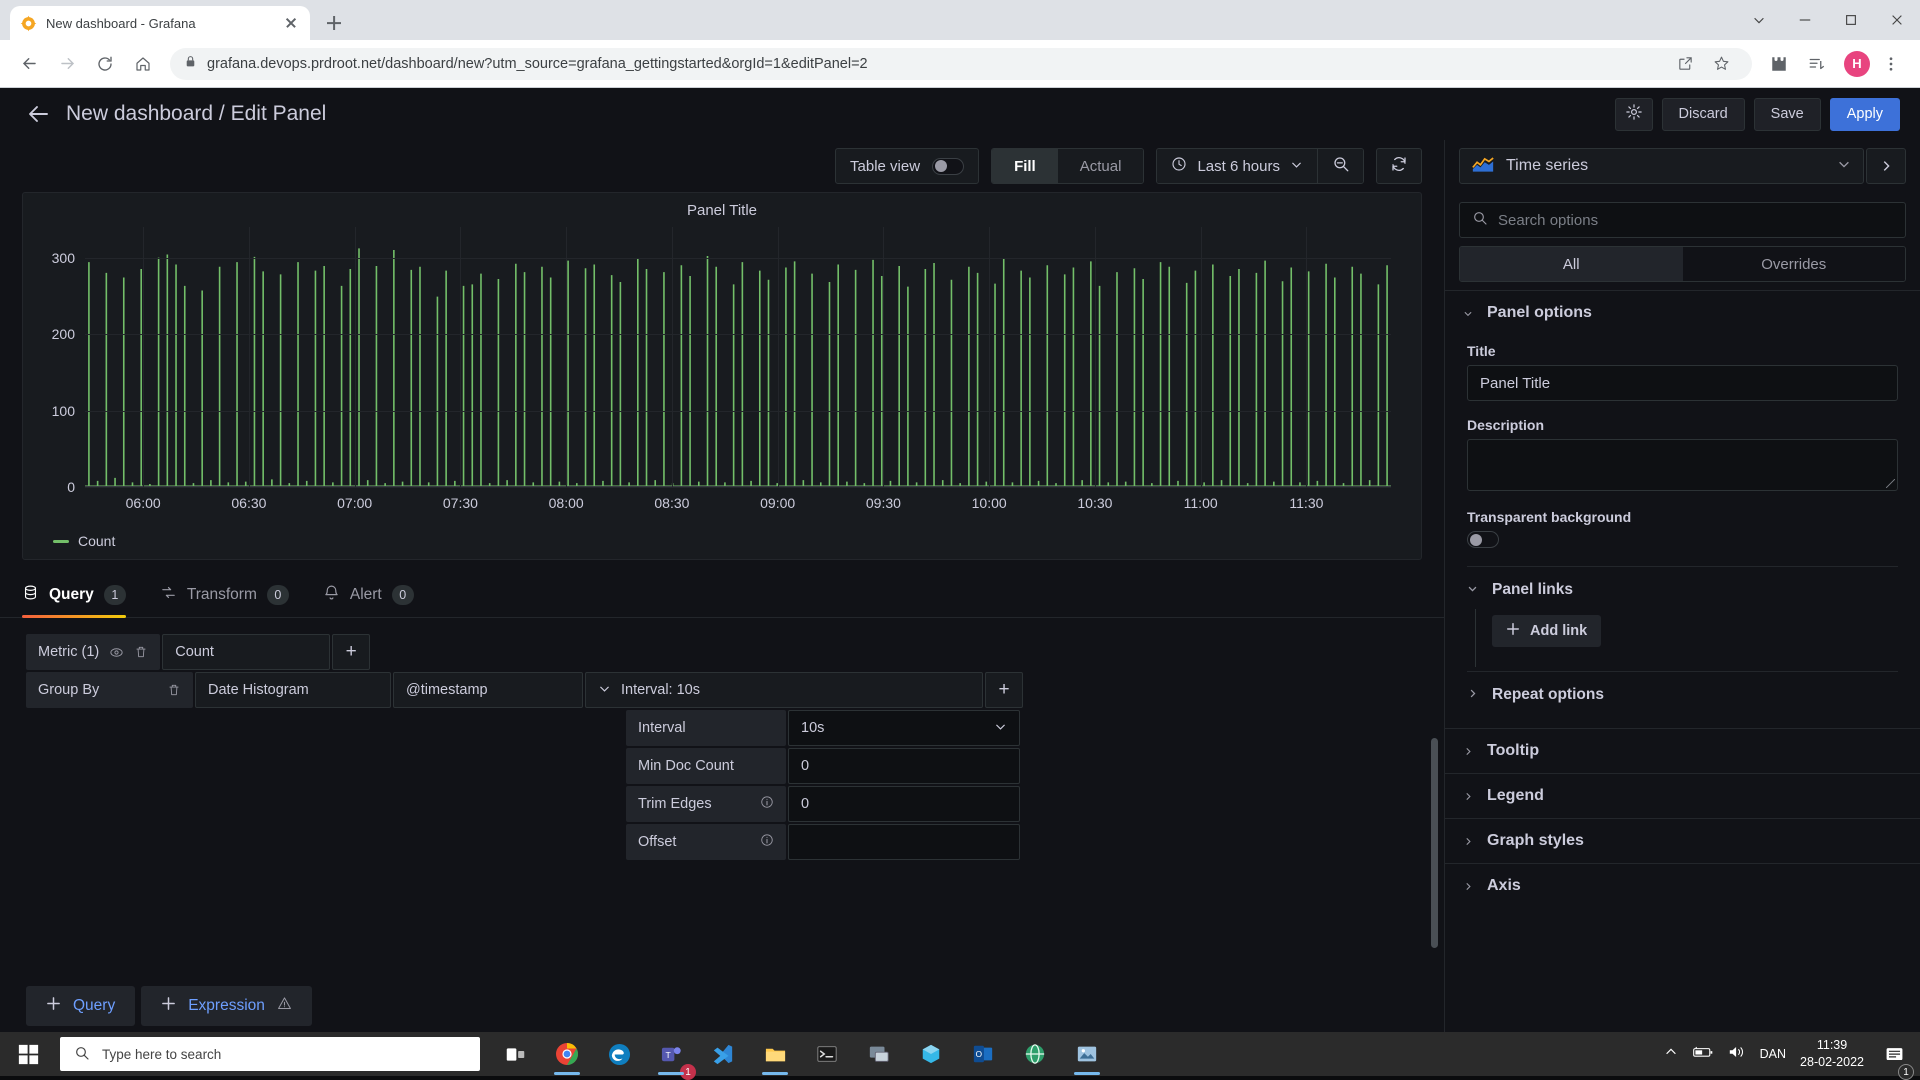 This screenshot has width=1920, height=1080. I want to click on dashboard-settings-button, so click(1633, 114).